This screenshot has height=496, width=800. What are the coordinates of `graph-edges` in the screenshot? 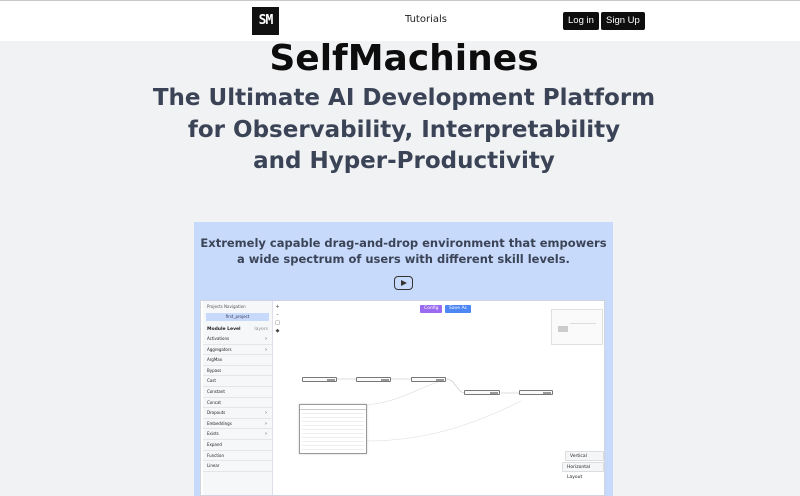 It's located at (429, 410).